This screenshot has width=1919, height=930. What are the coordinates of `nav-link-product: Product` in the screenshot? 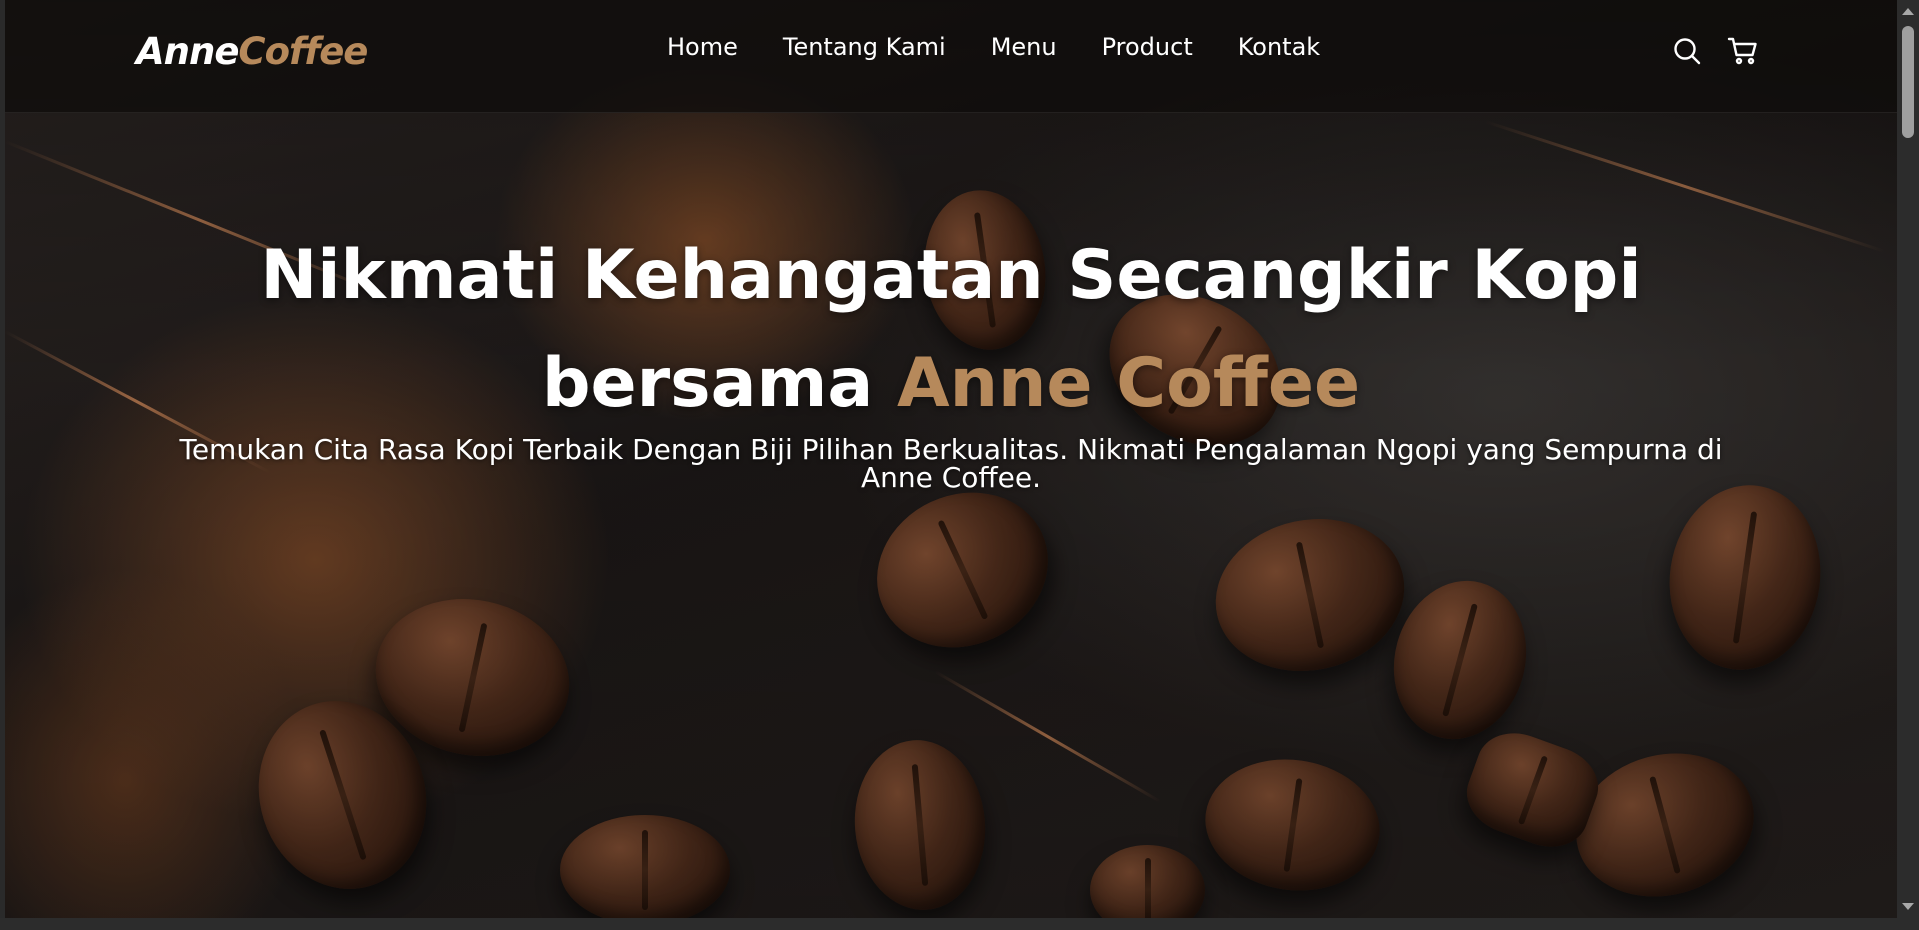 It's located at (1147, 47).